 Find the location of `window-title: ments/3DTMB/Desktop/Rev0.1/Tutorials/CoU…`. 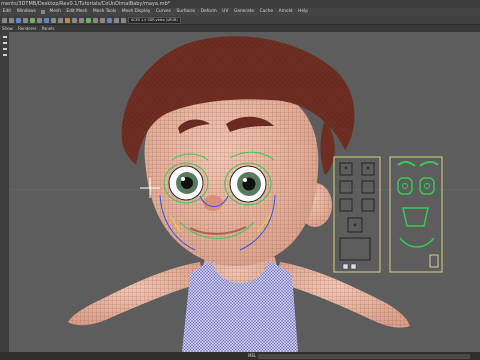

window-title: ments/3DTMB/Desktop/Rev0.1/Tutorials/CoU… is located at coordinates (86, 4).